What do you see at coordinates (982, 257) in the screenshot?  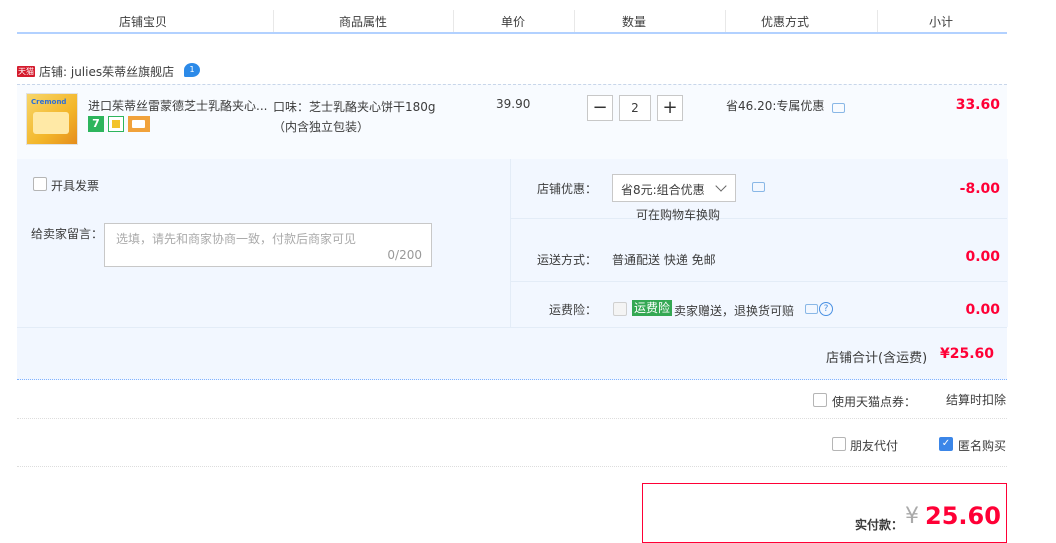 I see `shipping-amount: 0.00` at bounding box center [982, 257].